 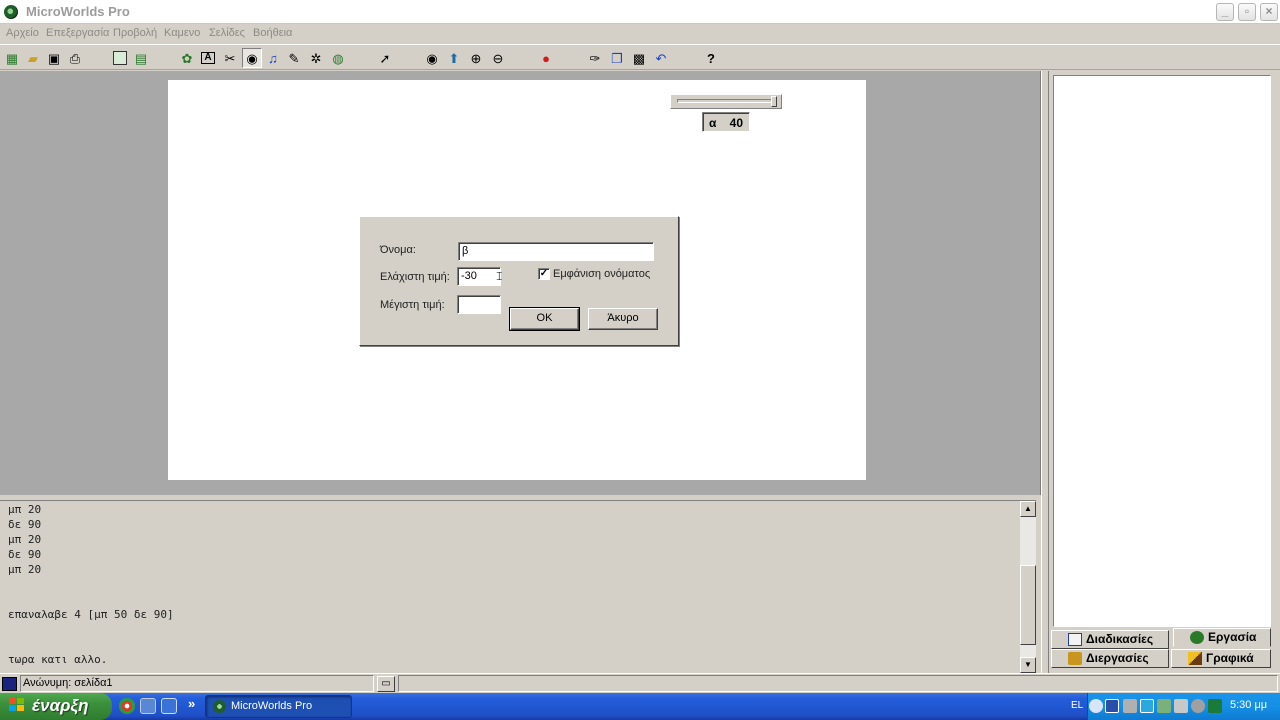 What do you see at coordinates (1164, 706) in the screenshot?
I see `tray-volume-icon` at bounding box center [1164, 706].